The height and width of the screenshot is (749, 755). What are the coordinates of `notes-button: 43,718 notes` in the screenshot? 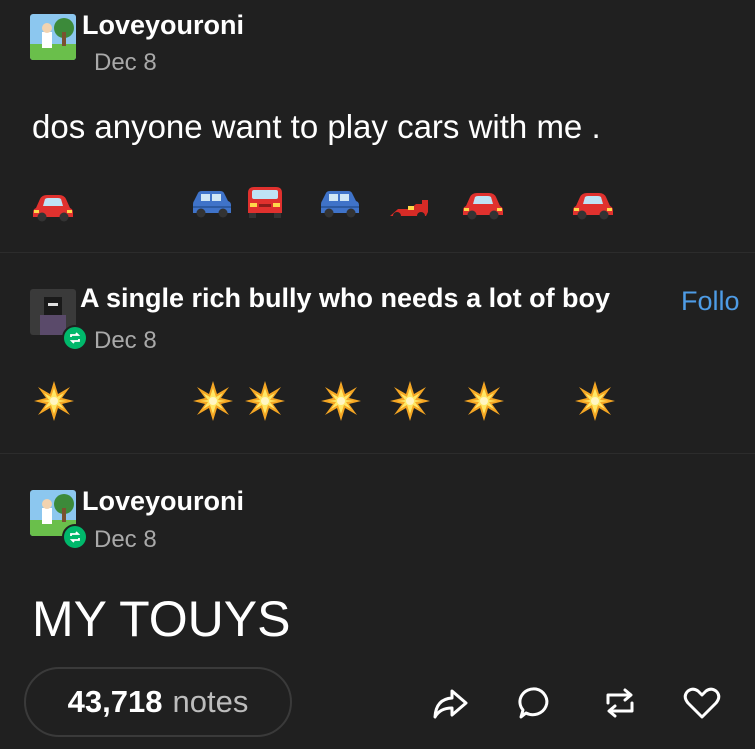 It's located at (158, 702).